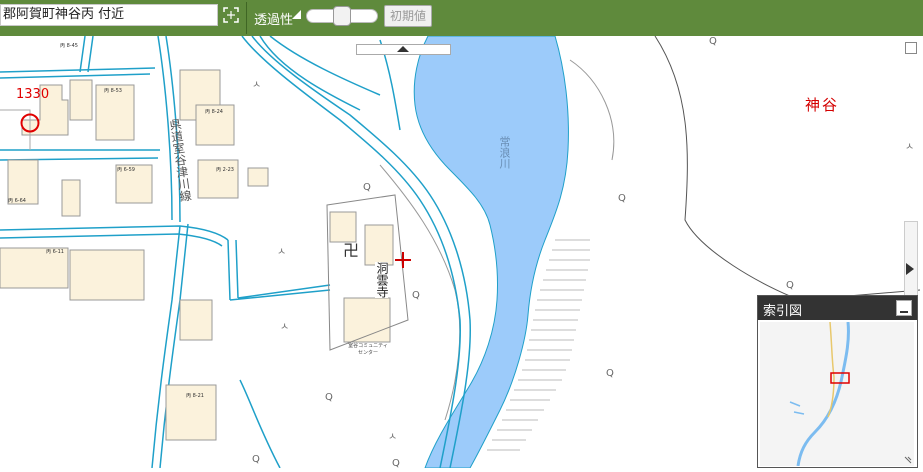 This screenshot has height=472, width=923. Describe the element at coordinates (109, 15) in the screenshot. I see `address-field: 郡阿賀町神谷丙 付近` at that location.